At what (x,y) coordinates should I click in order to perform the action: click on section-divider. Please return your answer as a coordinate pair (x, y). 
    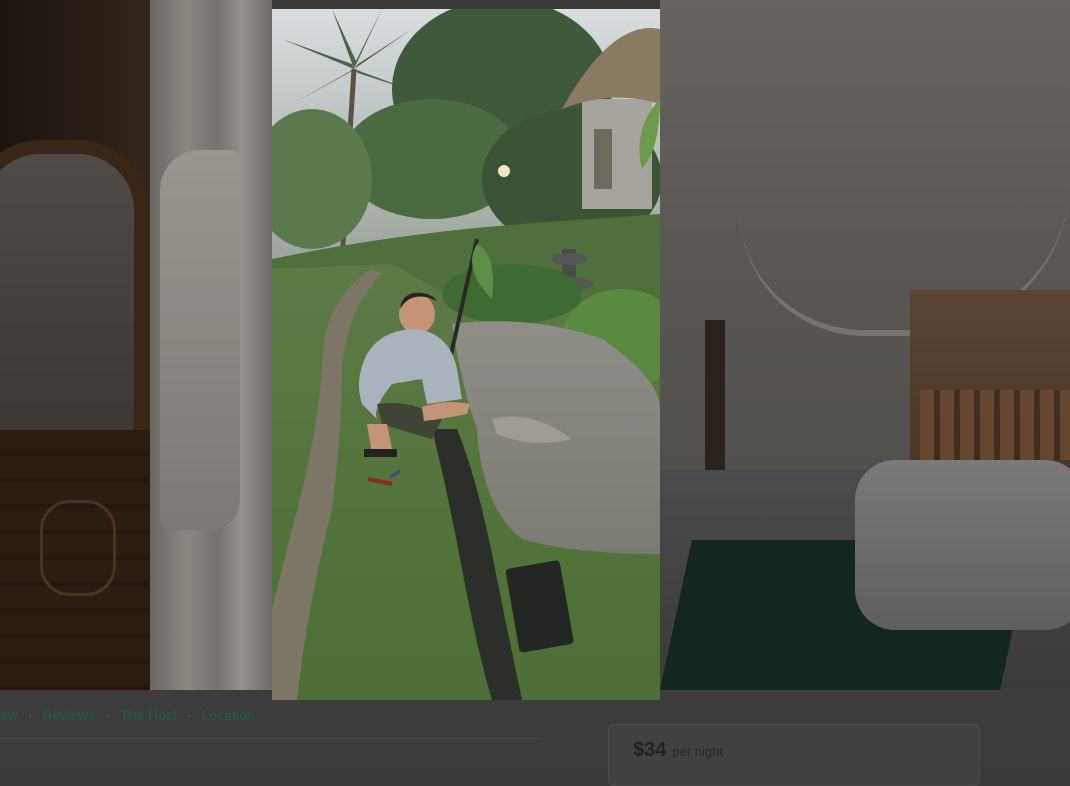
    Looking at the image, I should click on (270, 738).